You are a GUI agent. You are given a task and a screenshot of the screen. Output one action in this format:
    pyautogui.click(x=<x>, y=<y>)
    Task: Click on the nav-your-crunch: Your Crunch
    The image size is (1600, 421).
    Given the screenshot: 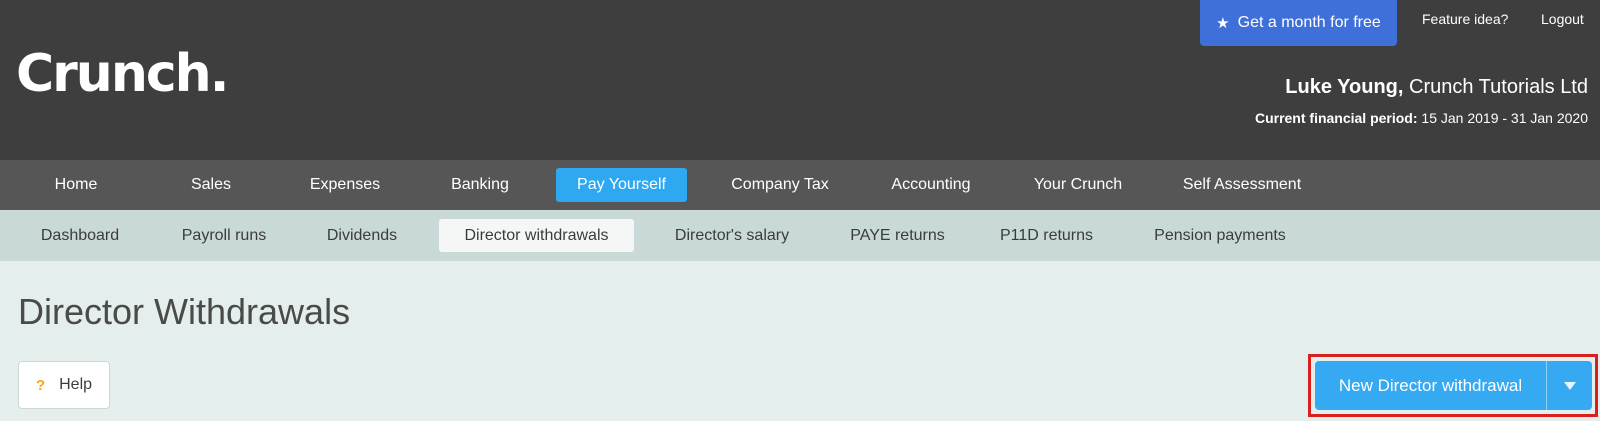 What is the action you would take?
    pyautogui.click(x=1078, y=185)
    